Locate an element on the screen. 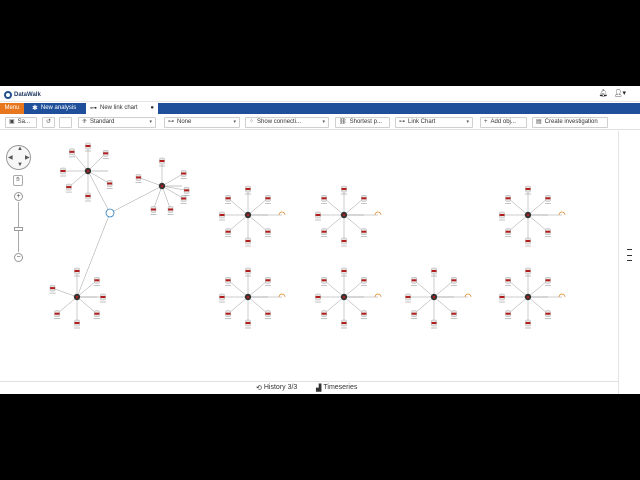  user-menu: 👤︎▾ is located at coordinates (620, 93).